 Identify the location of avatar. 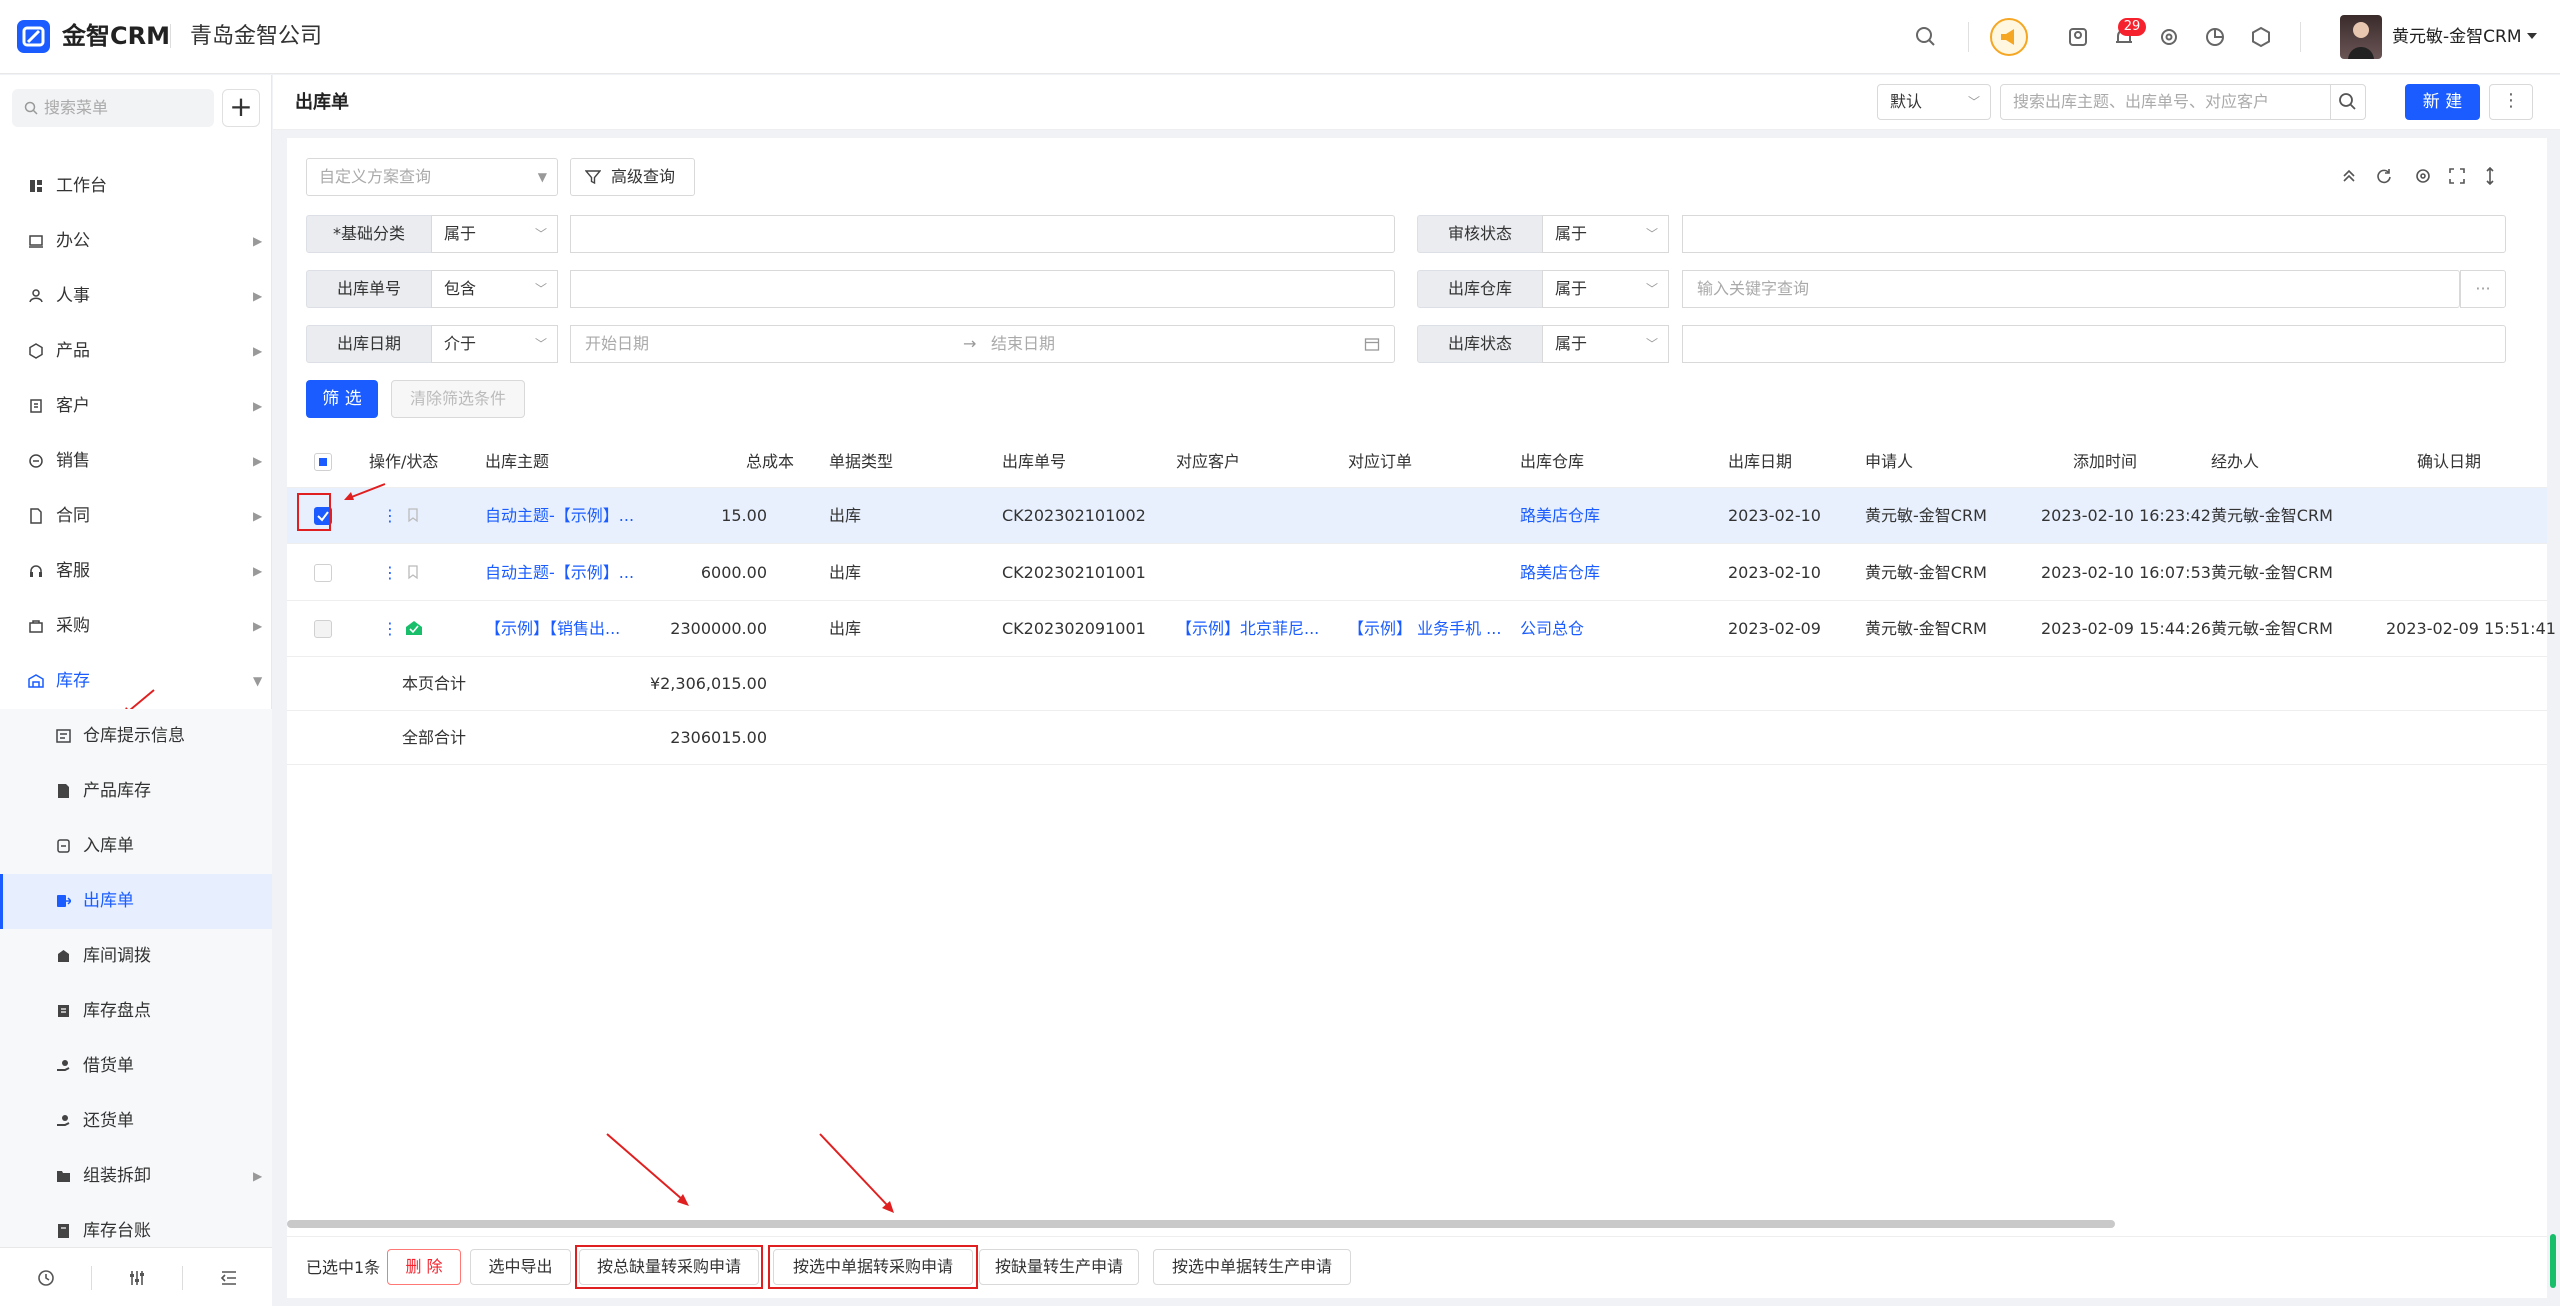
(2361, 37).